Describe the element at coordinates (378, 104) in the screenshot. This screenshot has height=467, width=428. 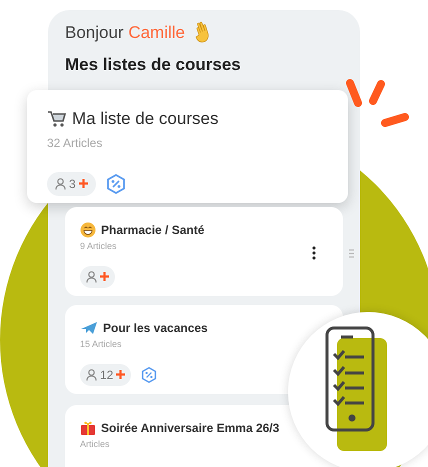
I see `sparkle-lines-icon` at that location.